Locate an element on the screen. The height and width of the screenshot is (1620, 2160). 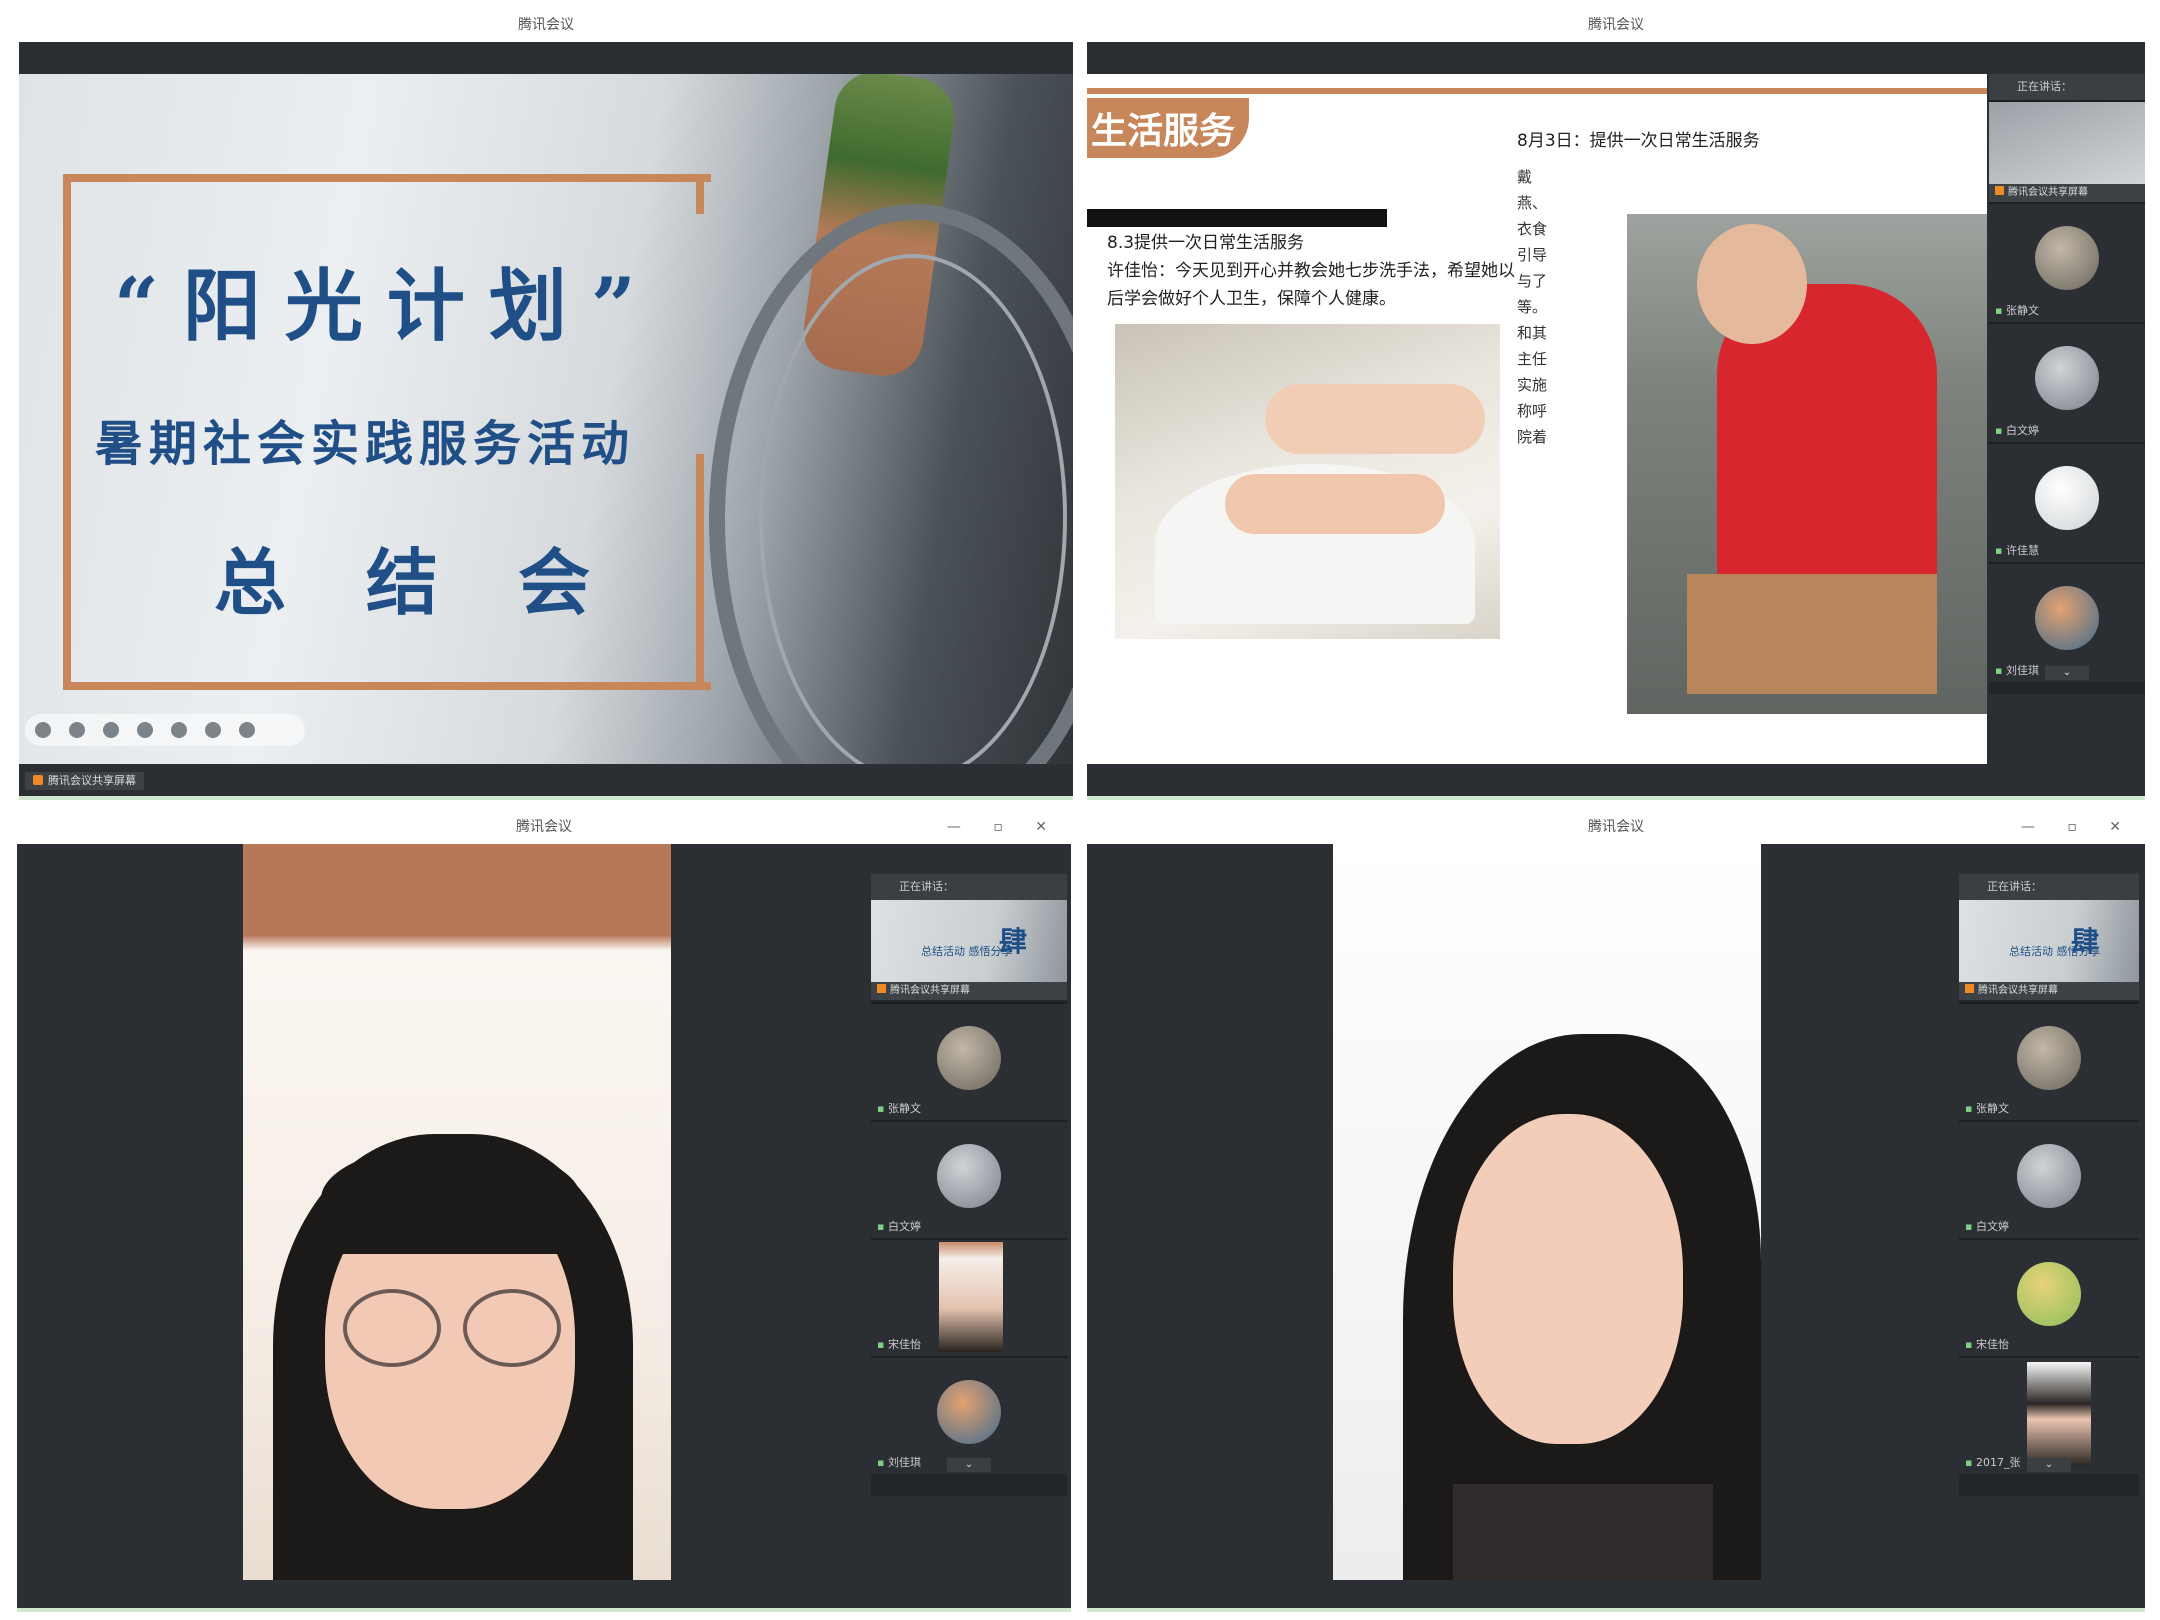
cooking-photo is located at coordinates (1807, 464).